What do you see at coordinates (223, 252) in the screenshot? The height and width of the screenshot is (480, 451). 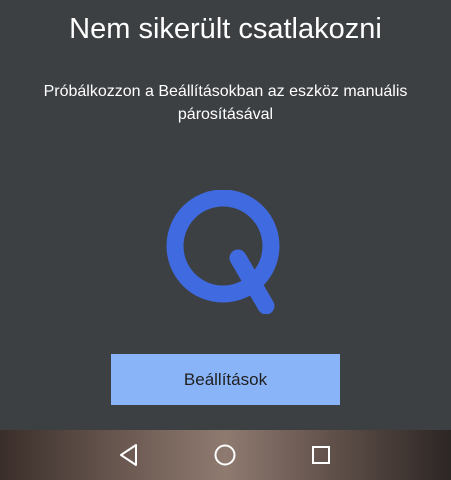 I see `qualcomm-logo-icon` at bounding box center [223, 252].